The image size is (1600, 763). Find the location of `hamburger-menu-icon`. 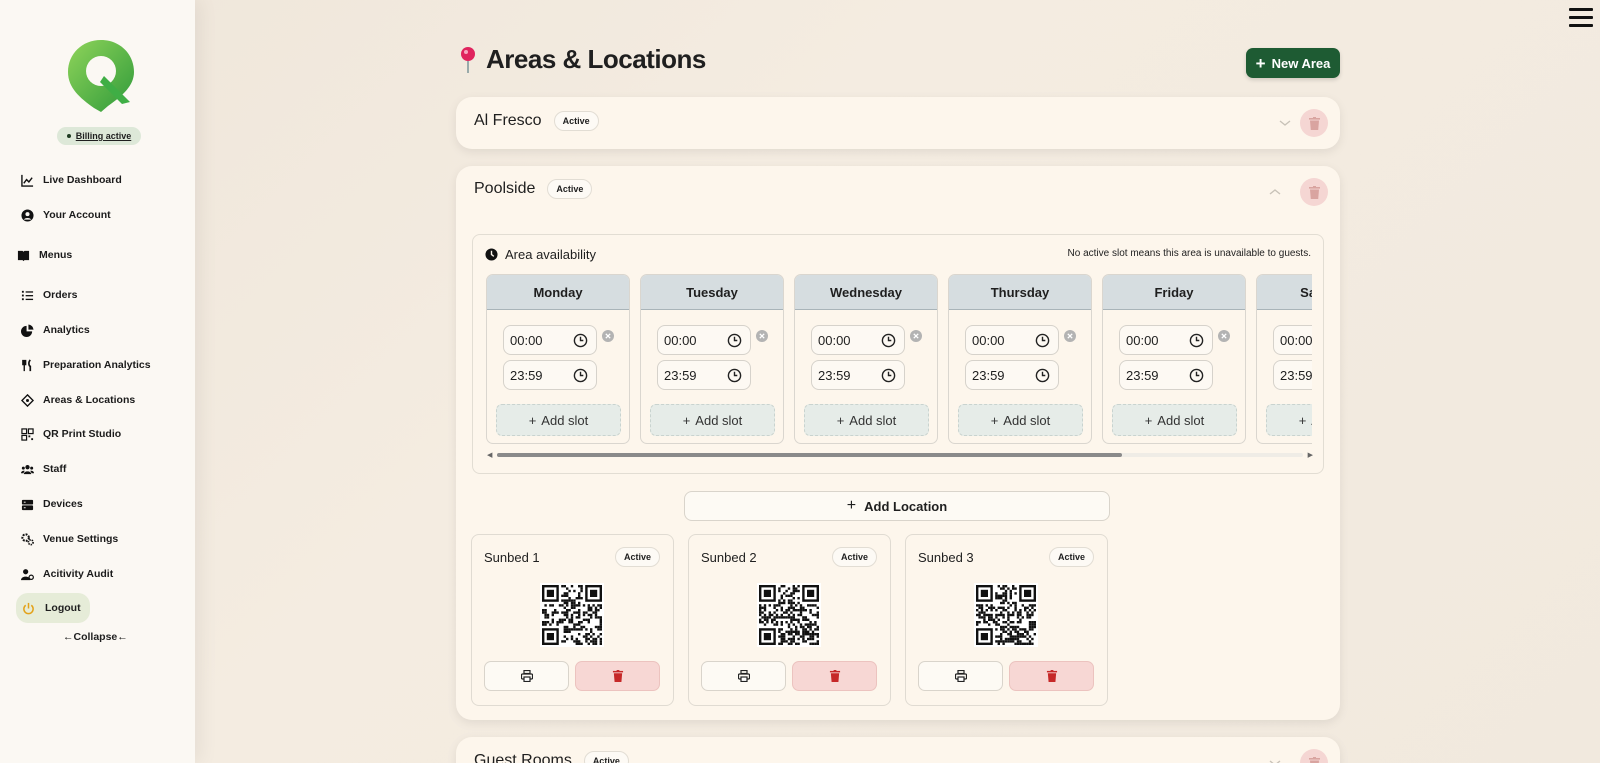

hamburger-menu-icon is located at coordinates (1581, 19).